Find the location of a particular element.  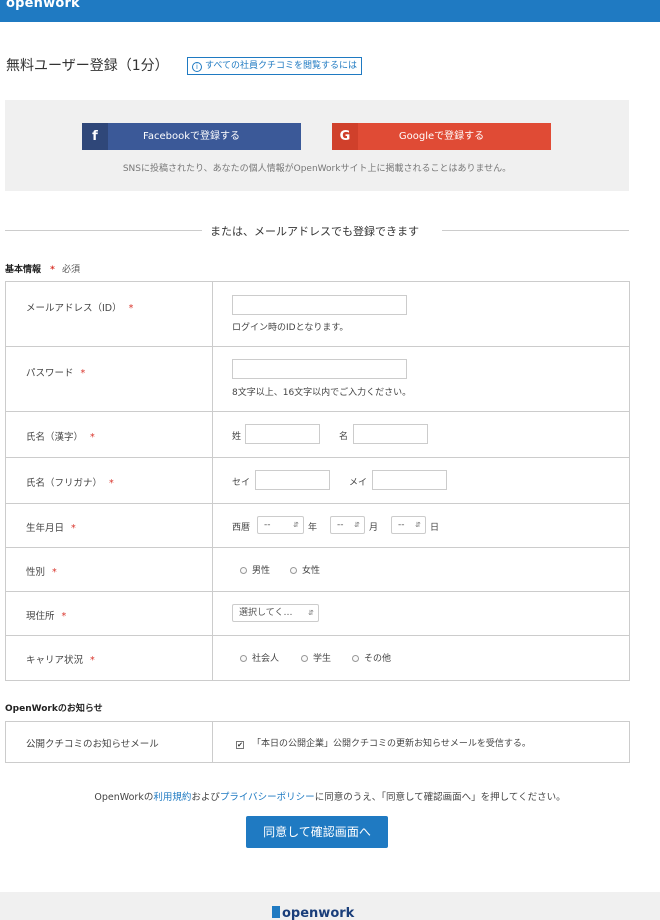

password-value-cell: 8文字以上、16文字以内でご入力ください。 is located at coordinates (430, 379).